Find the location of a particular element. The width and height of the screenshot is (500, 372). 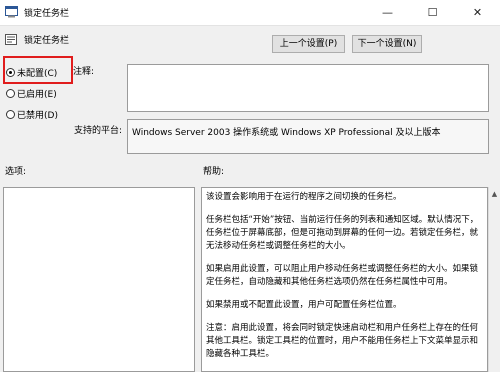

help-label: 帮助: is located at coordinates (214, 172).